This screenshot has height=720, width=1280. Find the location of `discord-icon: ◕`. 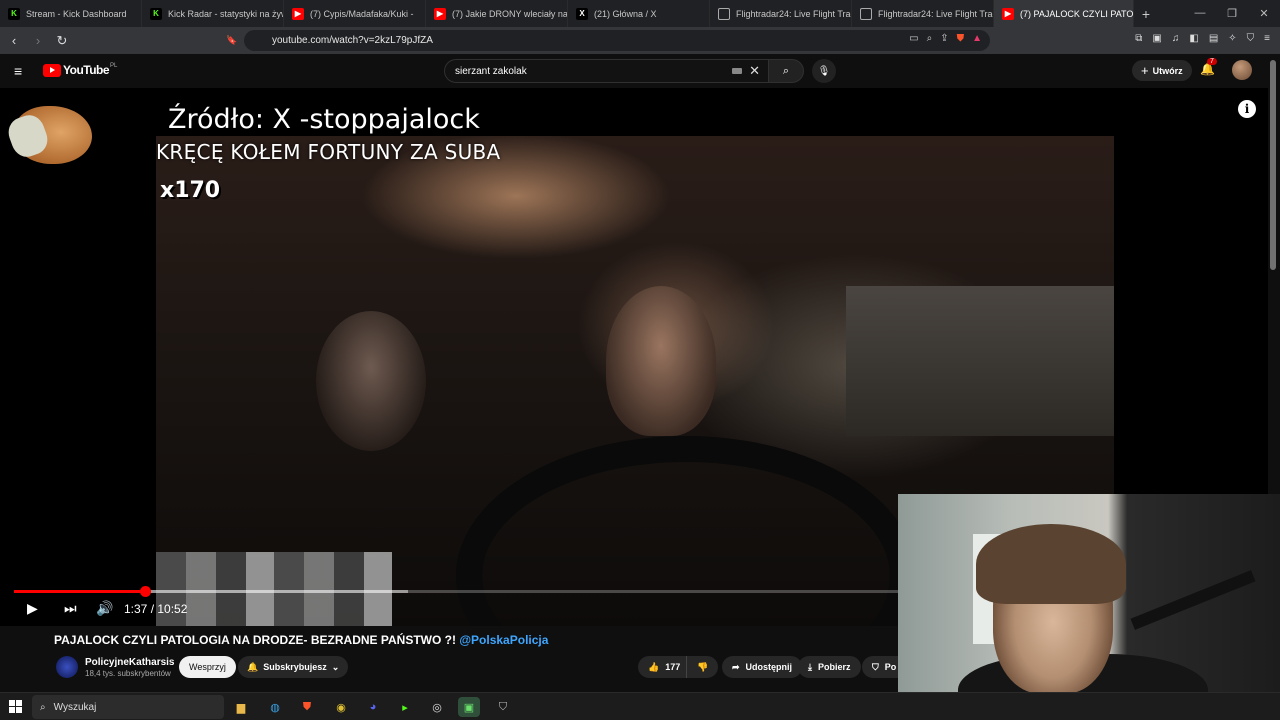

discord-icon: ◕ is located at coordinates (373, 707).